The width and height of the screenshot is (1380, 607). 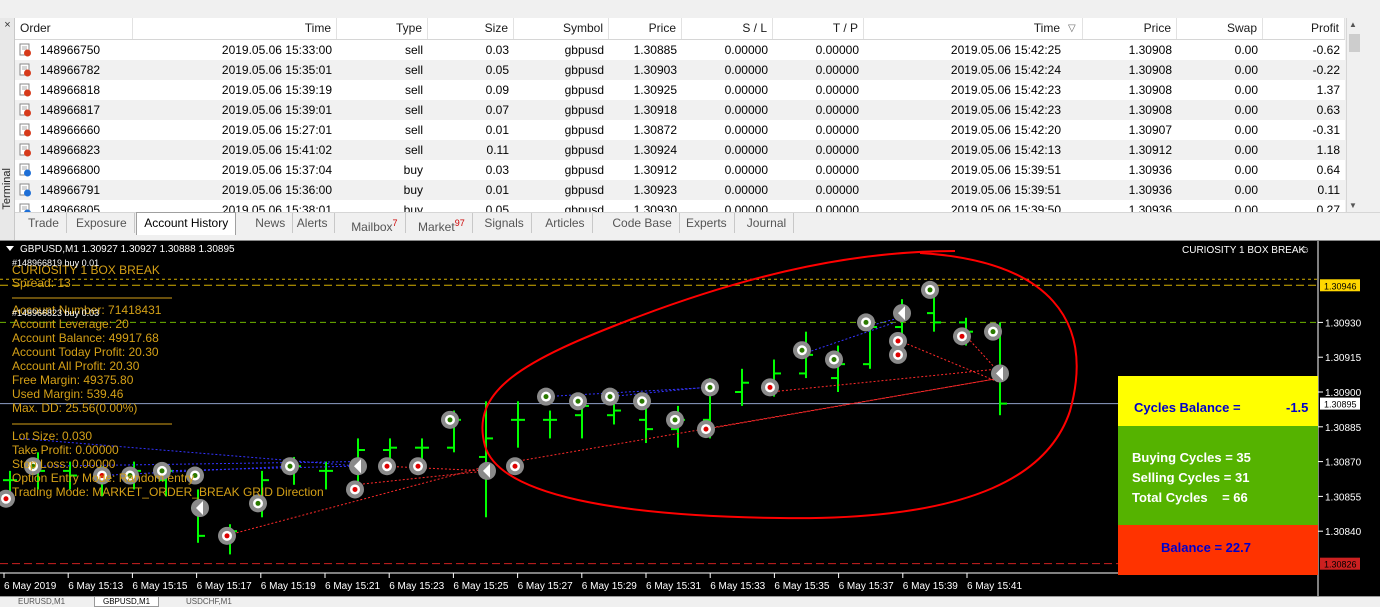 What do you see at coordinates (1353, 205) in the screenshot?
I see `scroll-down-icon: ▼` at bounding box center [1353, 205].